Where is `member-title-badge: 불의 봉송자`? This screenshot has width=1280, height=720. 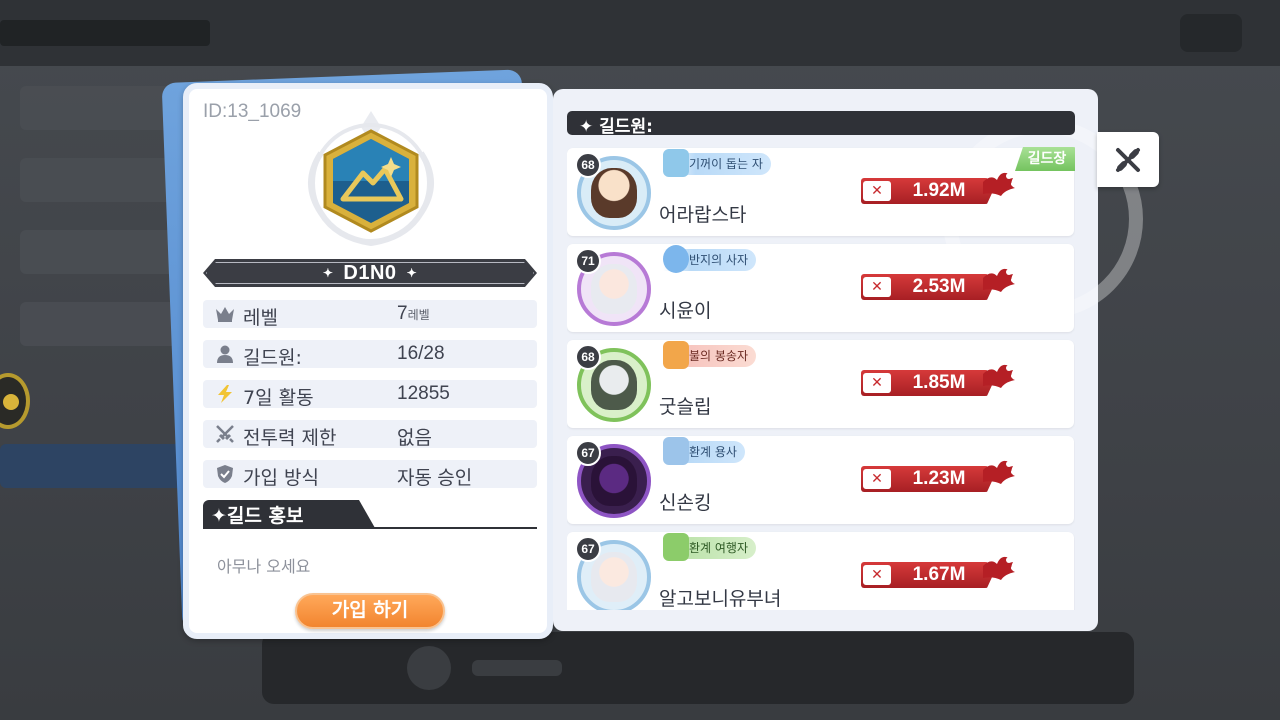 member-title-badge: 불의 봉송자 is located at coordinates (710, 355).